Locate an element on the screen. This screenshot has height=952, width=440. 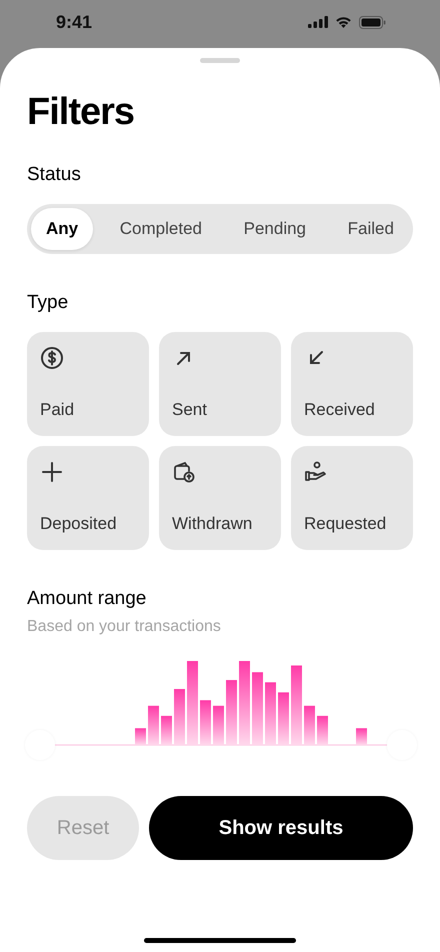
section-label: Type is located at coordinates (48, 303).